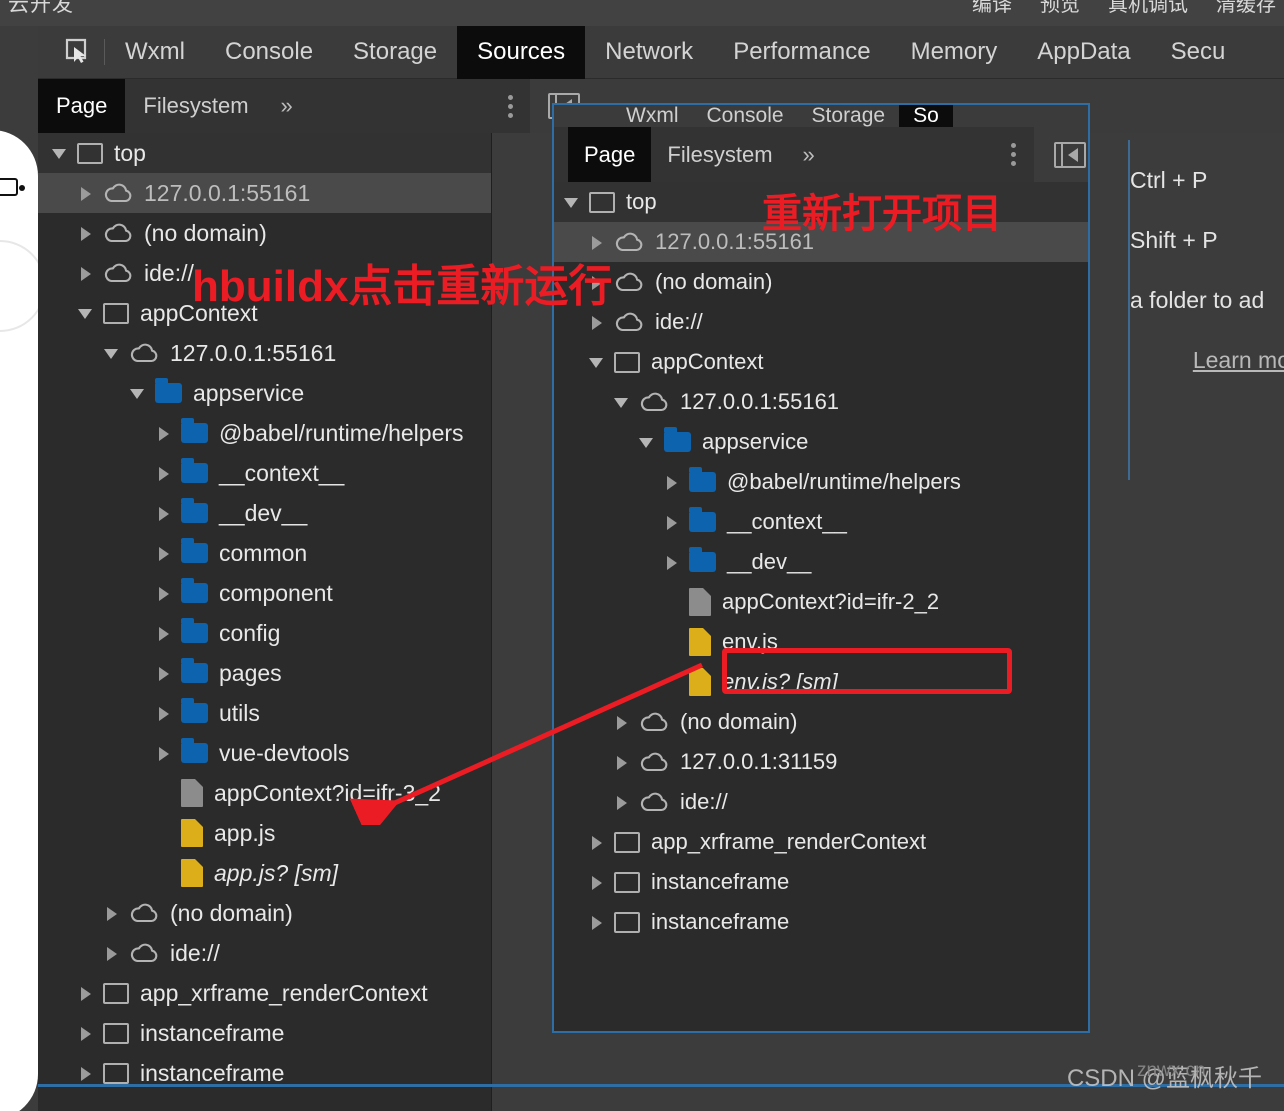  Describe the element at coordinates (649, 52) in the screenshot. I see `tab-network: Network` at that location.